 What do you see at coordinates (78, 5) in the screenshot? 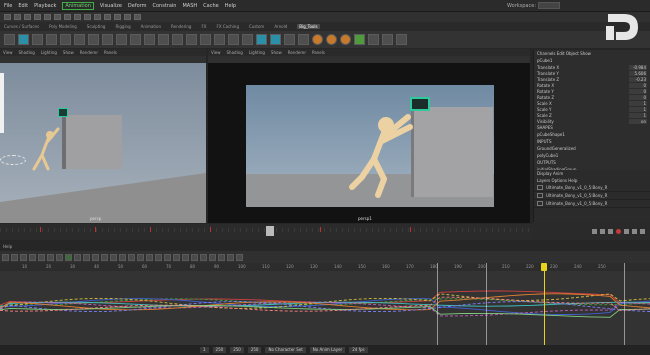
I see `mode-selector: Animation` at bounding box center [78, 5].